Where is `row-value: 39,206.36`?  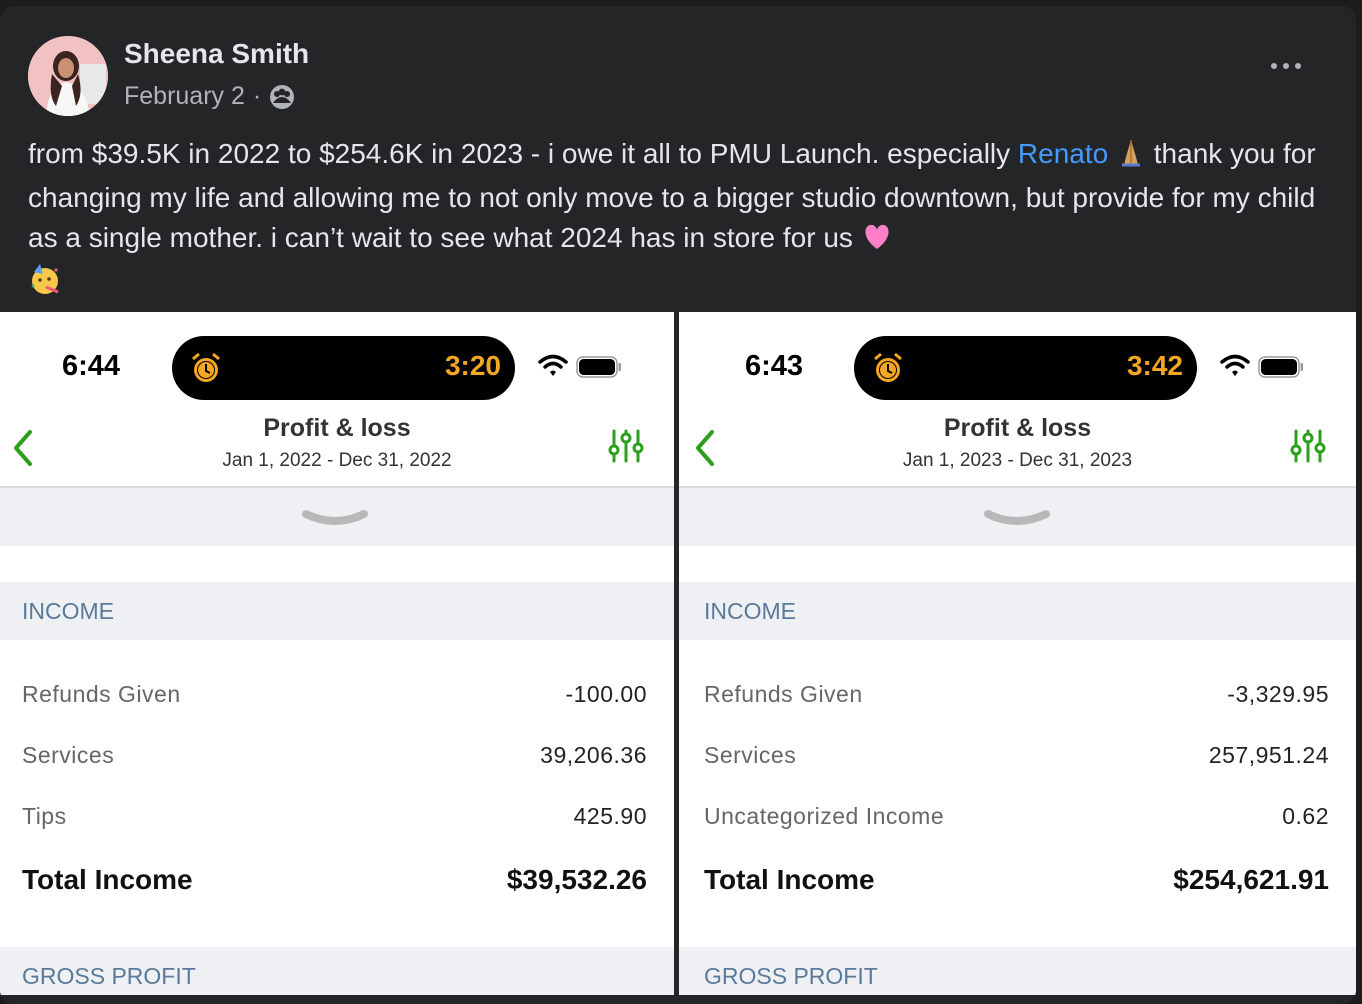 row-value: 39,206.36 is located at coordinates (593, 755).